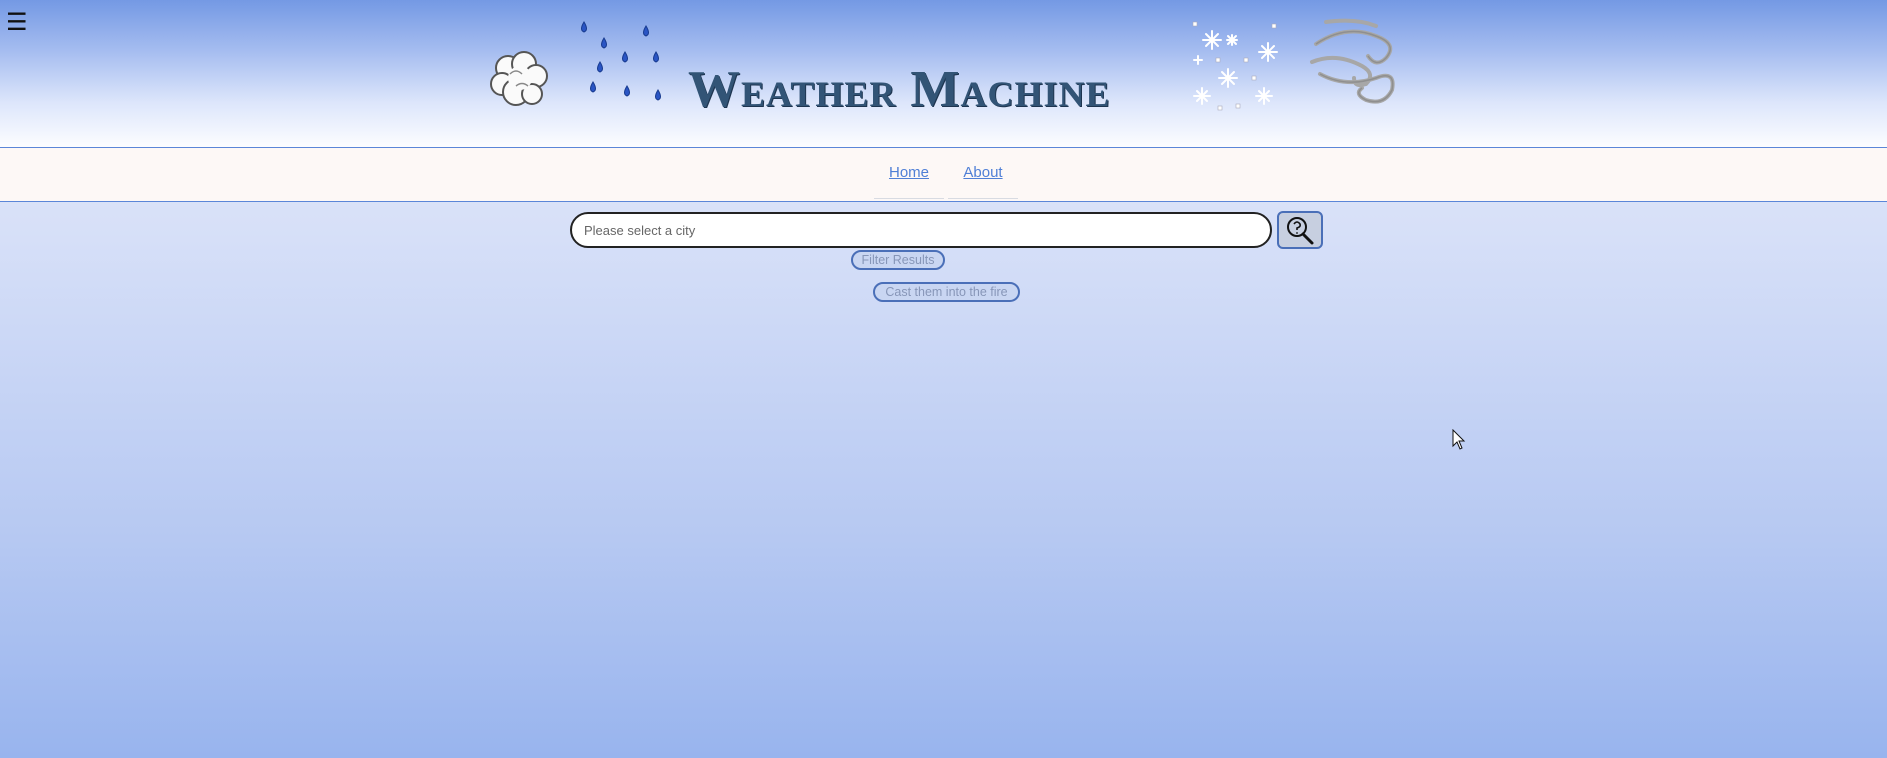 This screenshot has width=1887, height=758. I want to click on hamburger-menu-icon: ☰, so click(17, 22).